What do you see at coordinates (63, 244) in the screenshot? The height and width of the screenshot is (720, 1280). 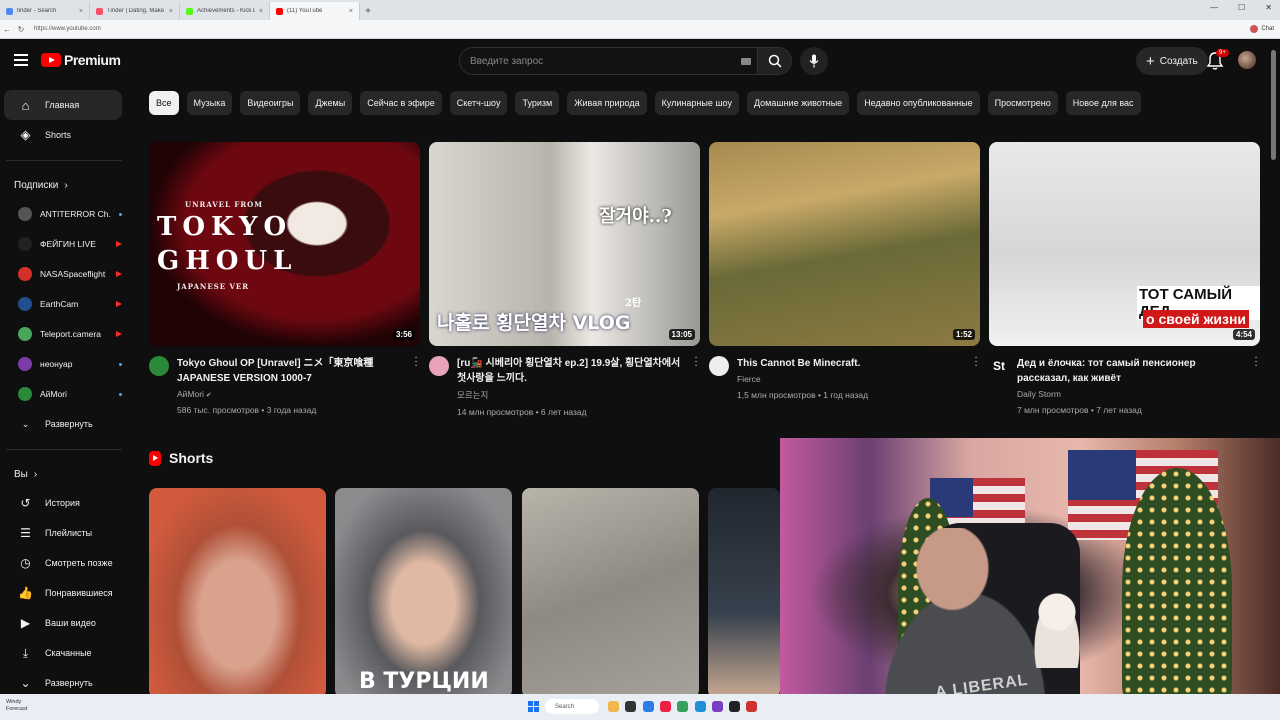 I see `subscription-item: ФЕЙГИН LIVE` at bounding box center [63, 244].